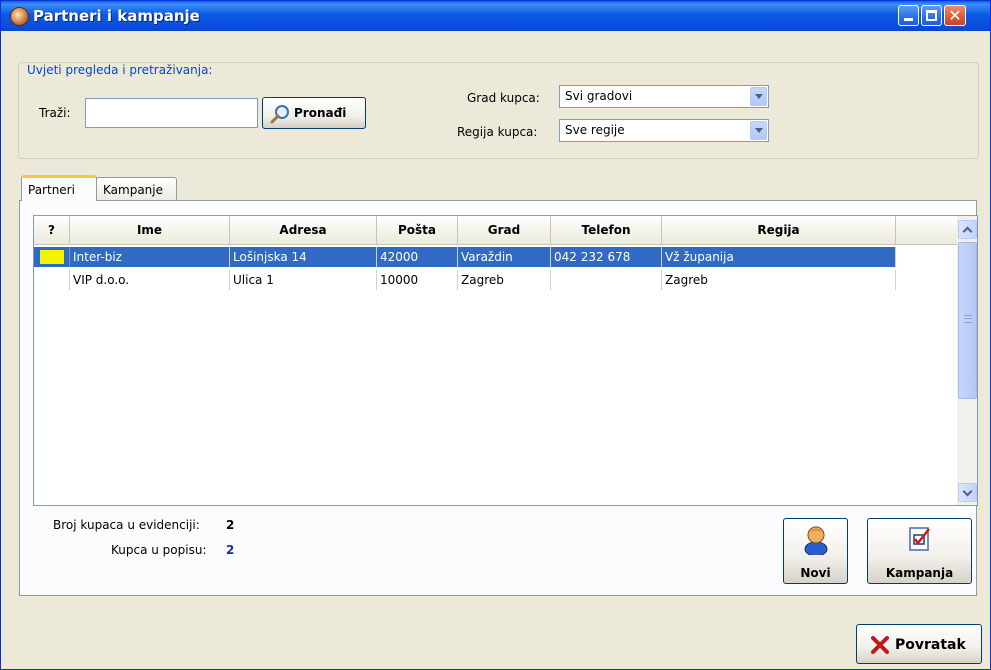  I want to click on cell-posta: 42000, so click(417, 257).